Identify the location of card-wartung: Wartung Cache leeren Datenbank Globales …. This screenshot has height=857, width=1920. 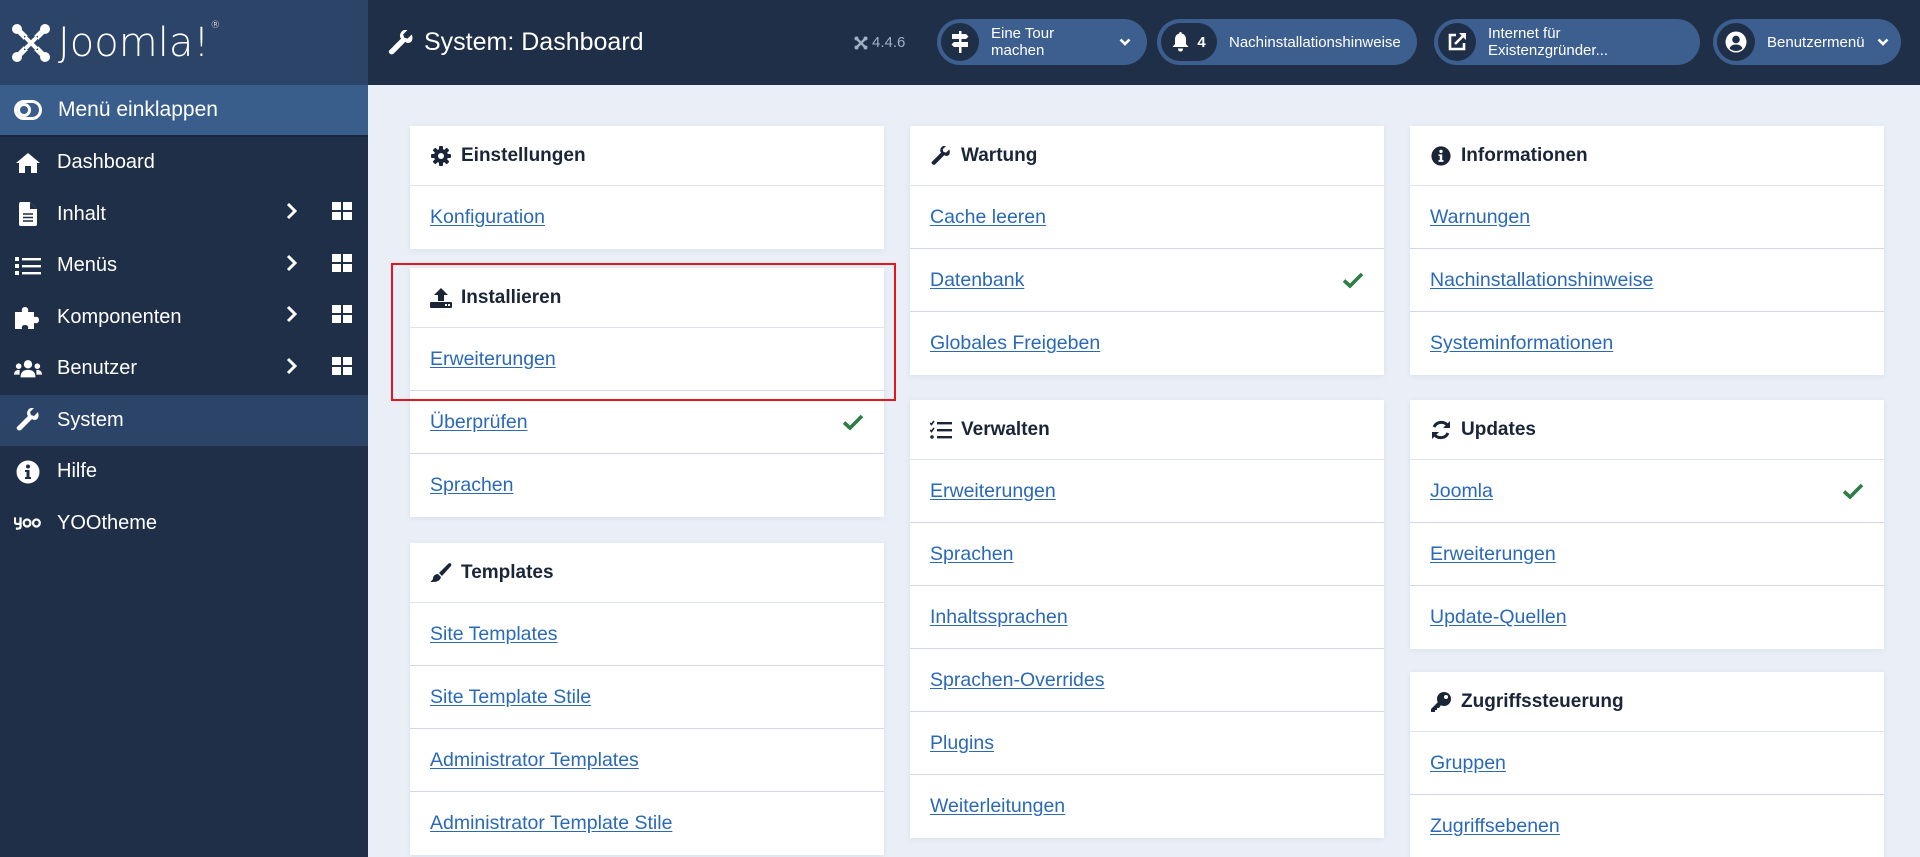
(1147, 250).